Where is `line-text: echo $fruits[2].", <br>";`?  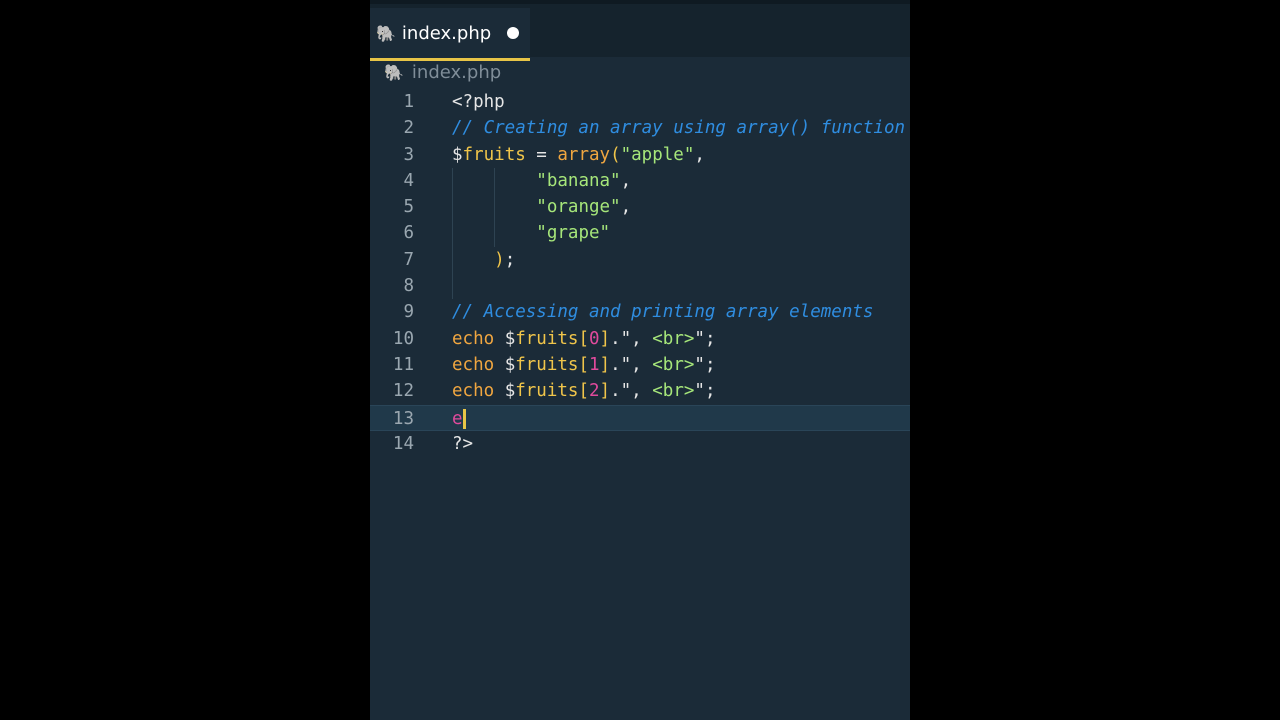
line-text: echo $fruits[2].", <br>"; is located at coordinates (583, 391).